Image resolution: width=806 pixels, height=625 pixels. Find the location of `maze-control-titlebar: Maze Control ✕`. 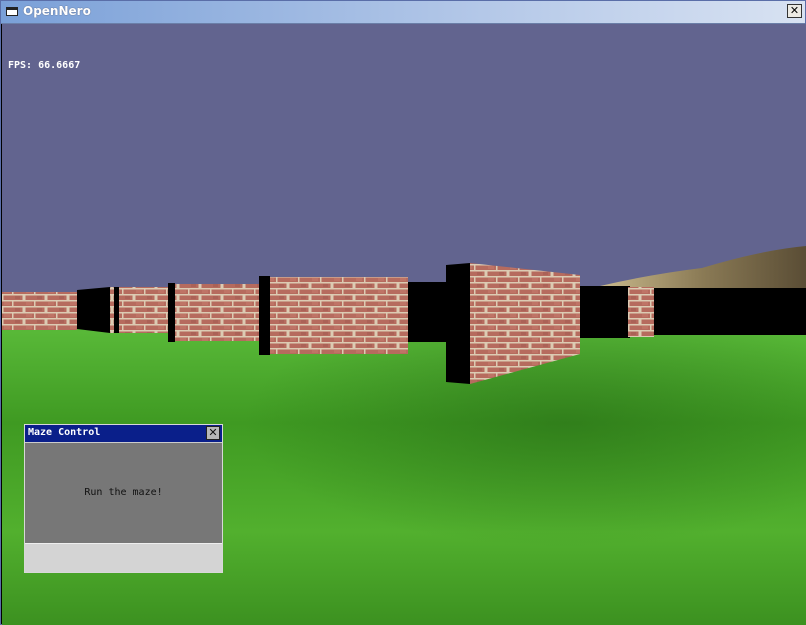

maze-control-titlebar: Maze Control ✕ is located at coordinates (123, 434).